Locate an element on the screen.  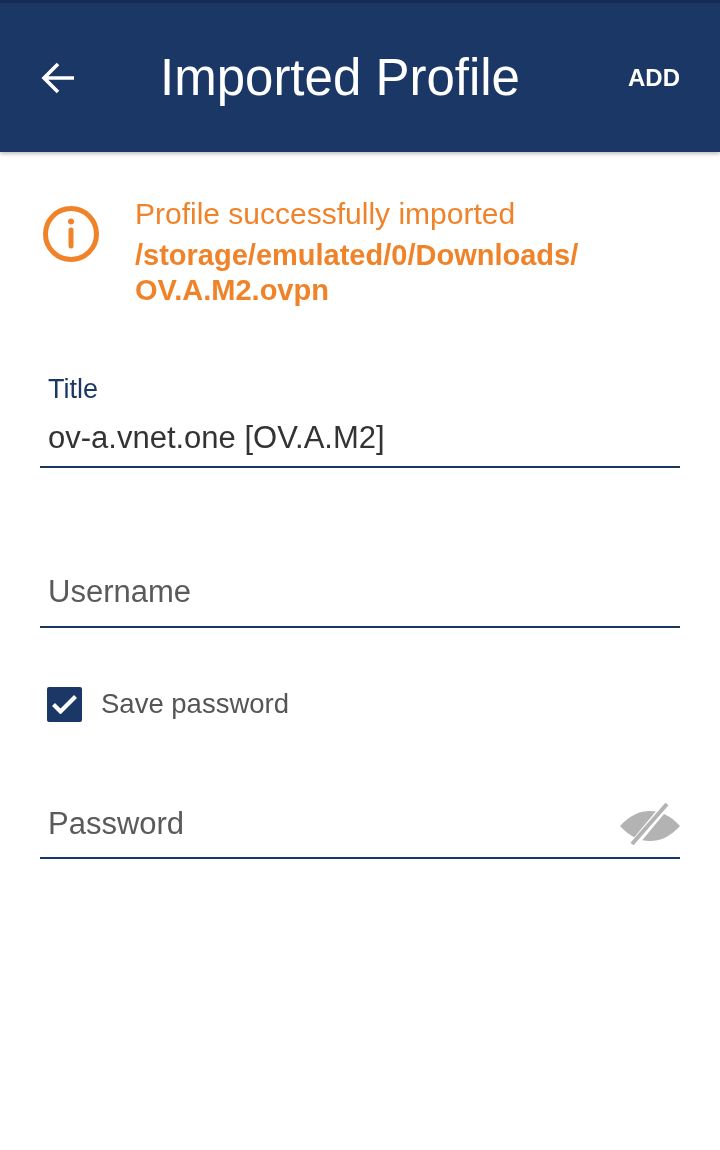
input-field: ov-a.vnet.one [OV.A.M2] is located at coordinates (360, 440).